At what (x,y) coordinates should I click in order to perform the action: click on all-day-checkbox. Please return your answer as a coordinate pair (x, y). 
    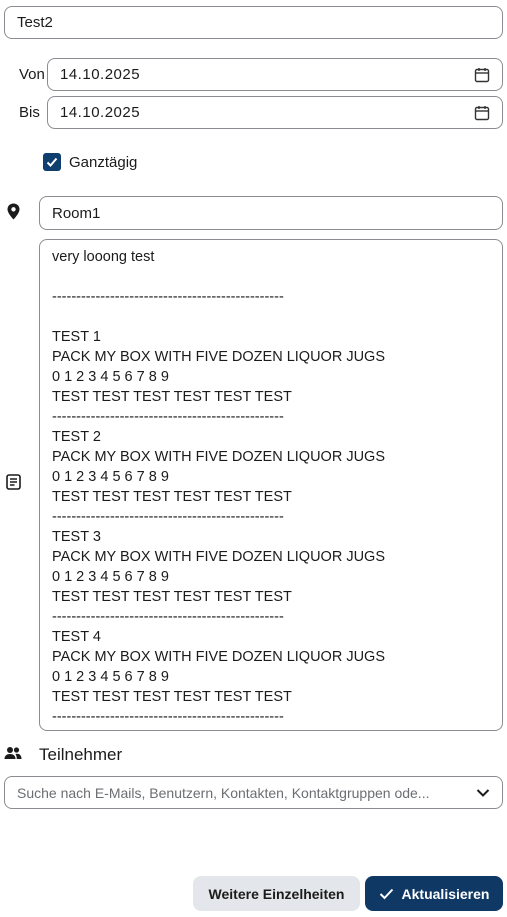
    Looking at the image, I should click on (52, 162).